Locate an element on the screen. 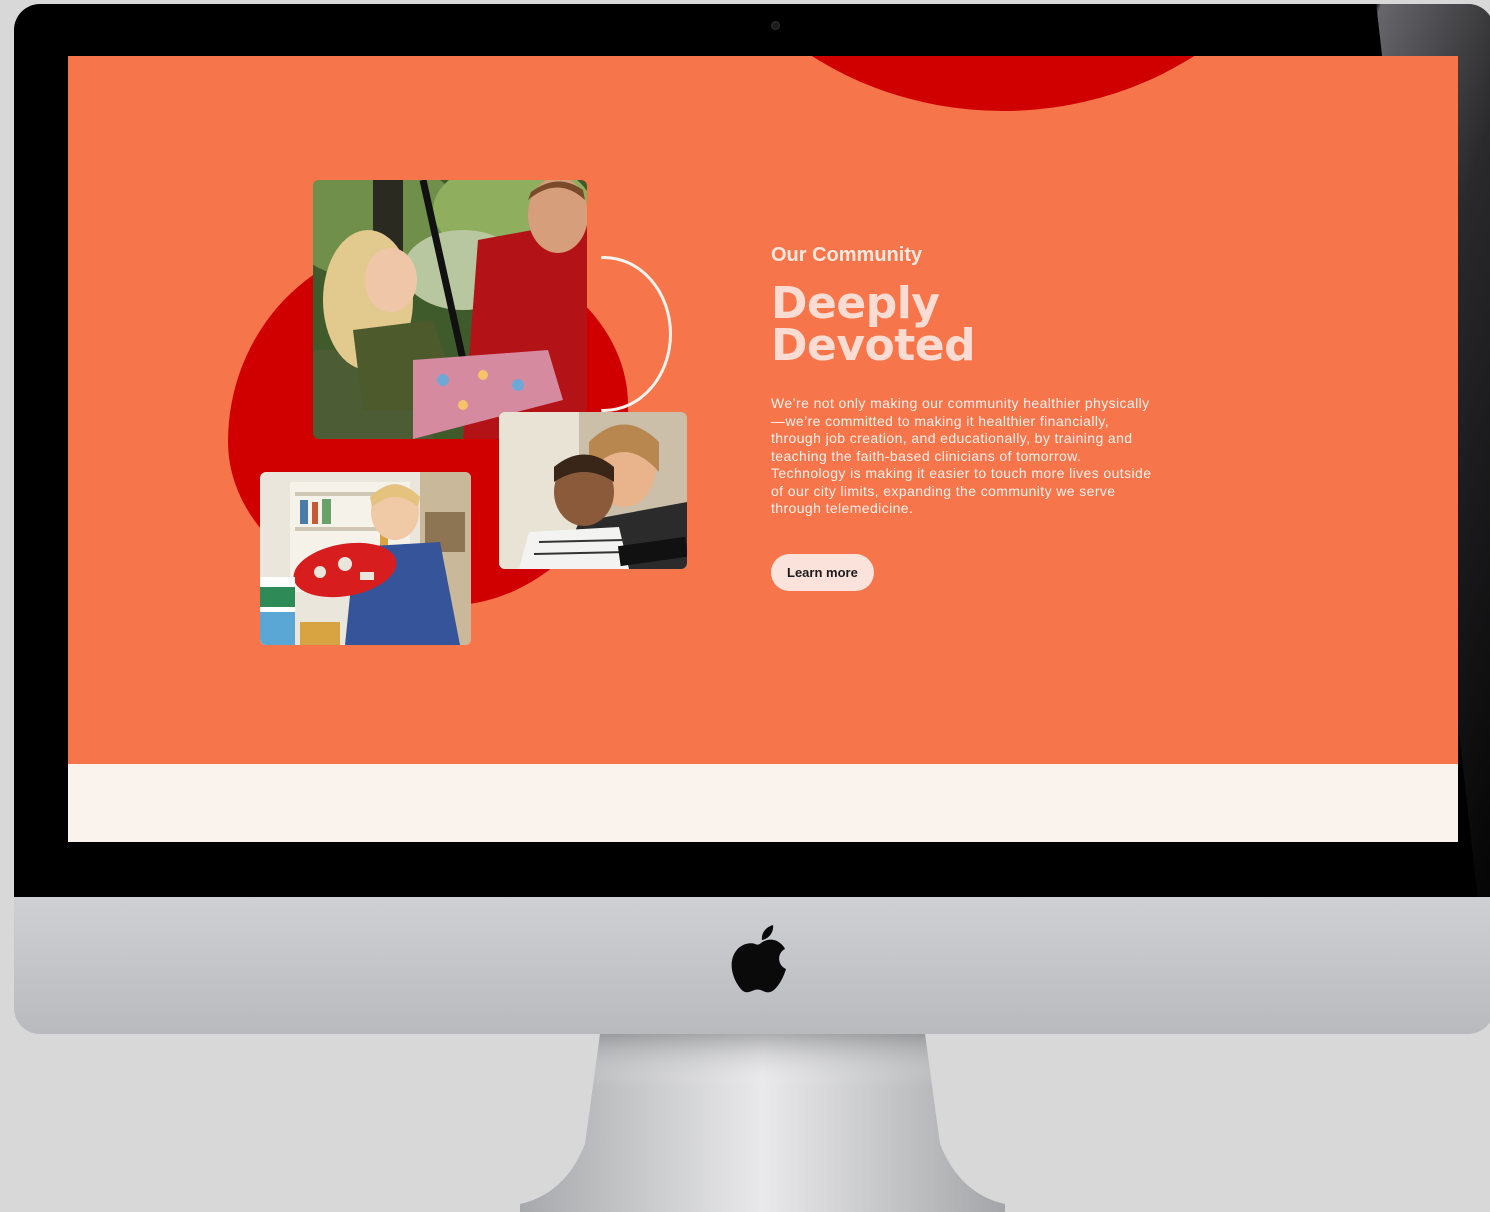  lower-band is located at coordinates (763, 803).